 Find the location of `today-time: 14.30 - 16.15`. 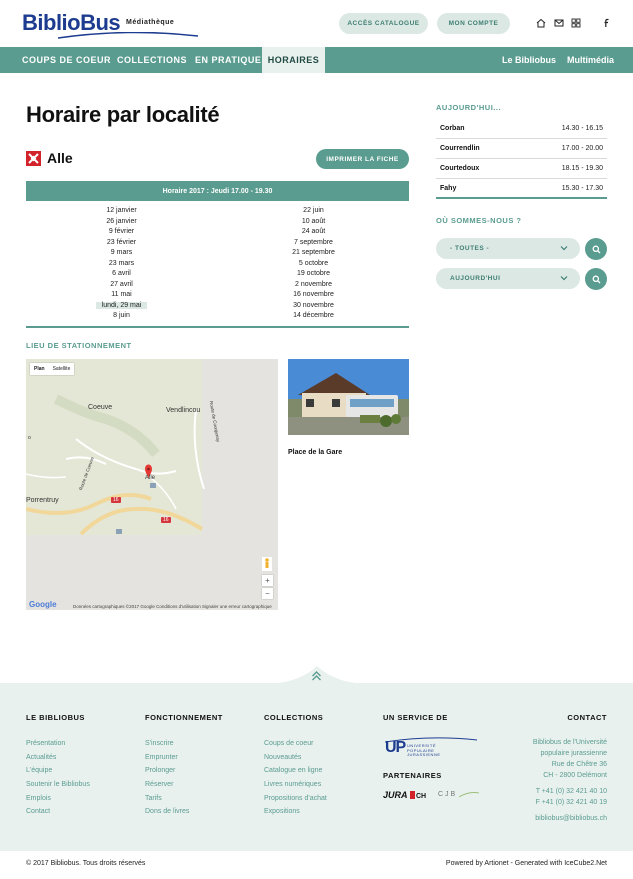

today-time: 14.30 - 16.15 is located at coordinates (582, 128).